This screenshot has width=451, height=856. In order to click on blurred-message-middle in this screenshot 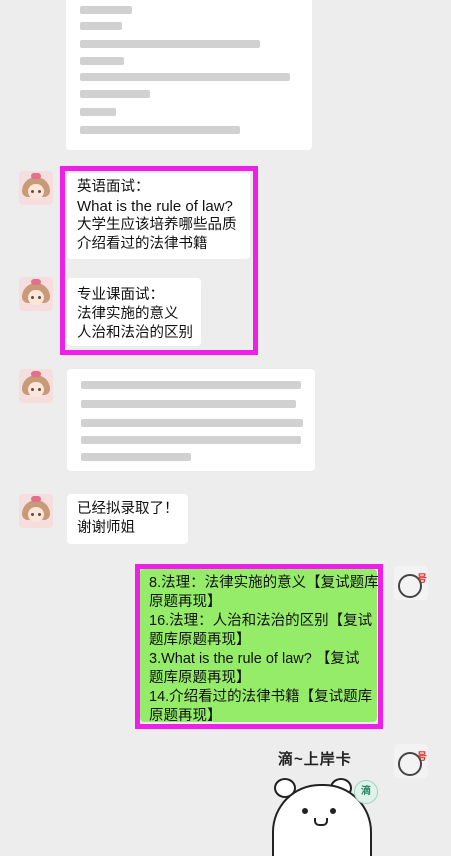, I will do `click(191, 420)`.